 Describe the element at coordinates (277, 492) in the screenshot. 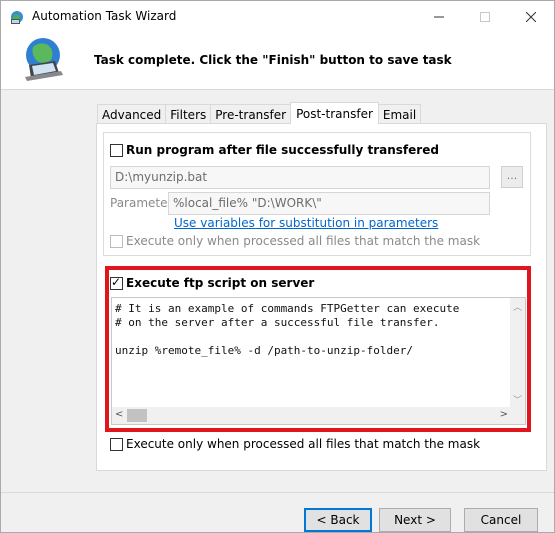

I see `bottom-divider` at that location.